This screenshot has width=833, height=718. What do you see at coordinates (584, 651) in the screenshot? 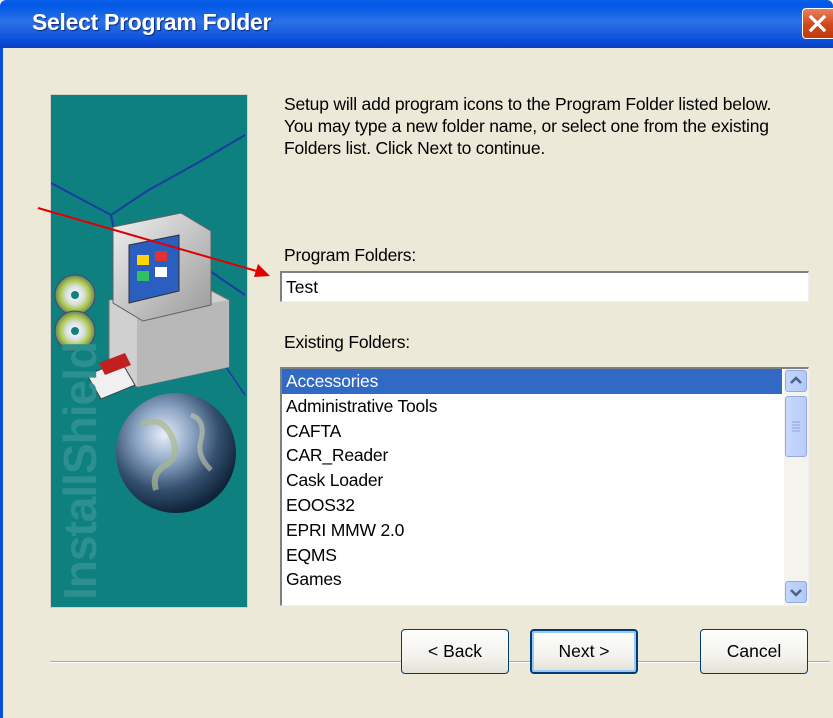
I see `next-button: Next >` at bounding box center [584, 651].